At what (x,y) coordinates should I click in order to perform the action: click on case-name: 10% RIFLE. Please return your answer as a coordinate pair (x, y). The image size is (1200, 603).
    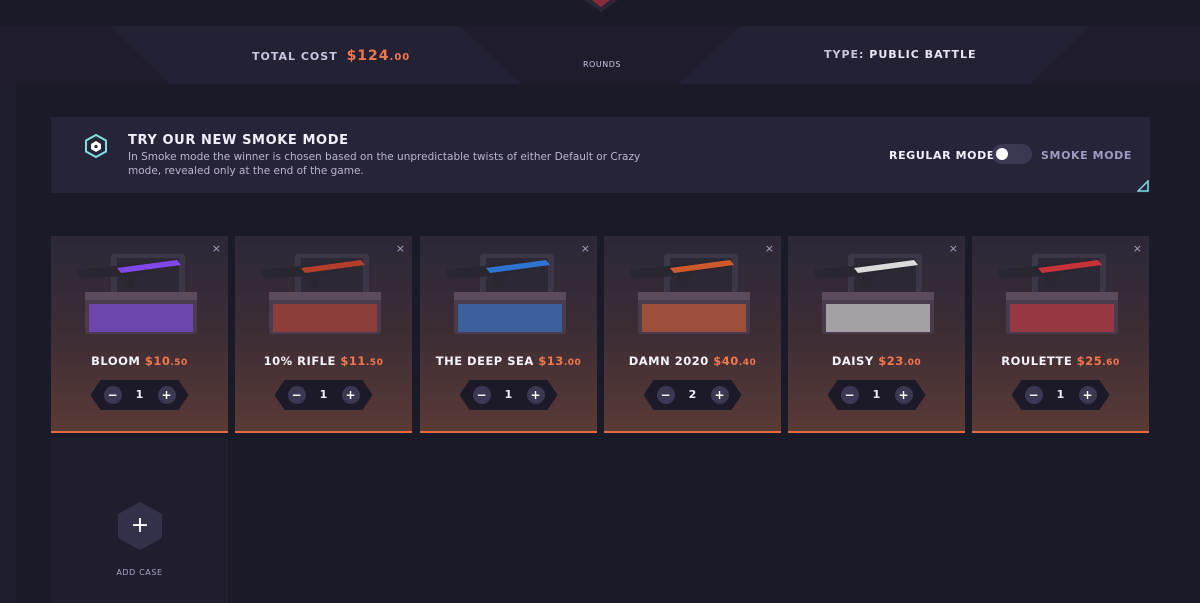
    Looking at the image, I should click on (299, 361).